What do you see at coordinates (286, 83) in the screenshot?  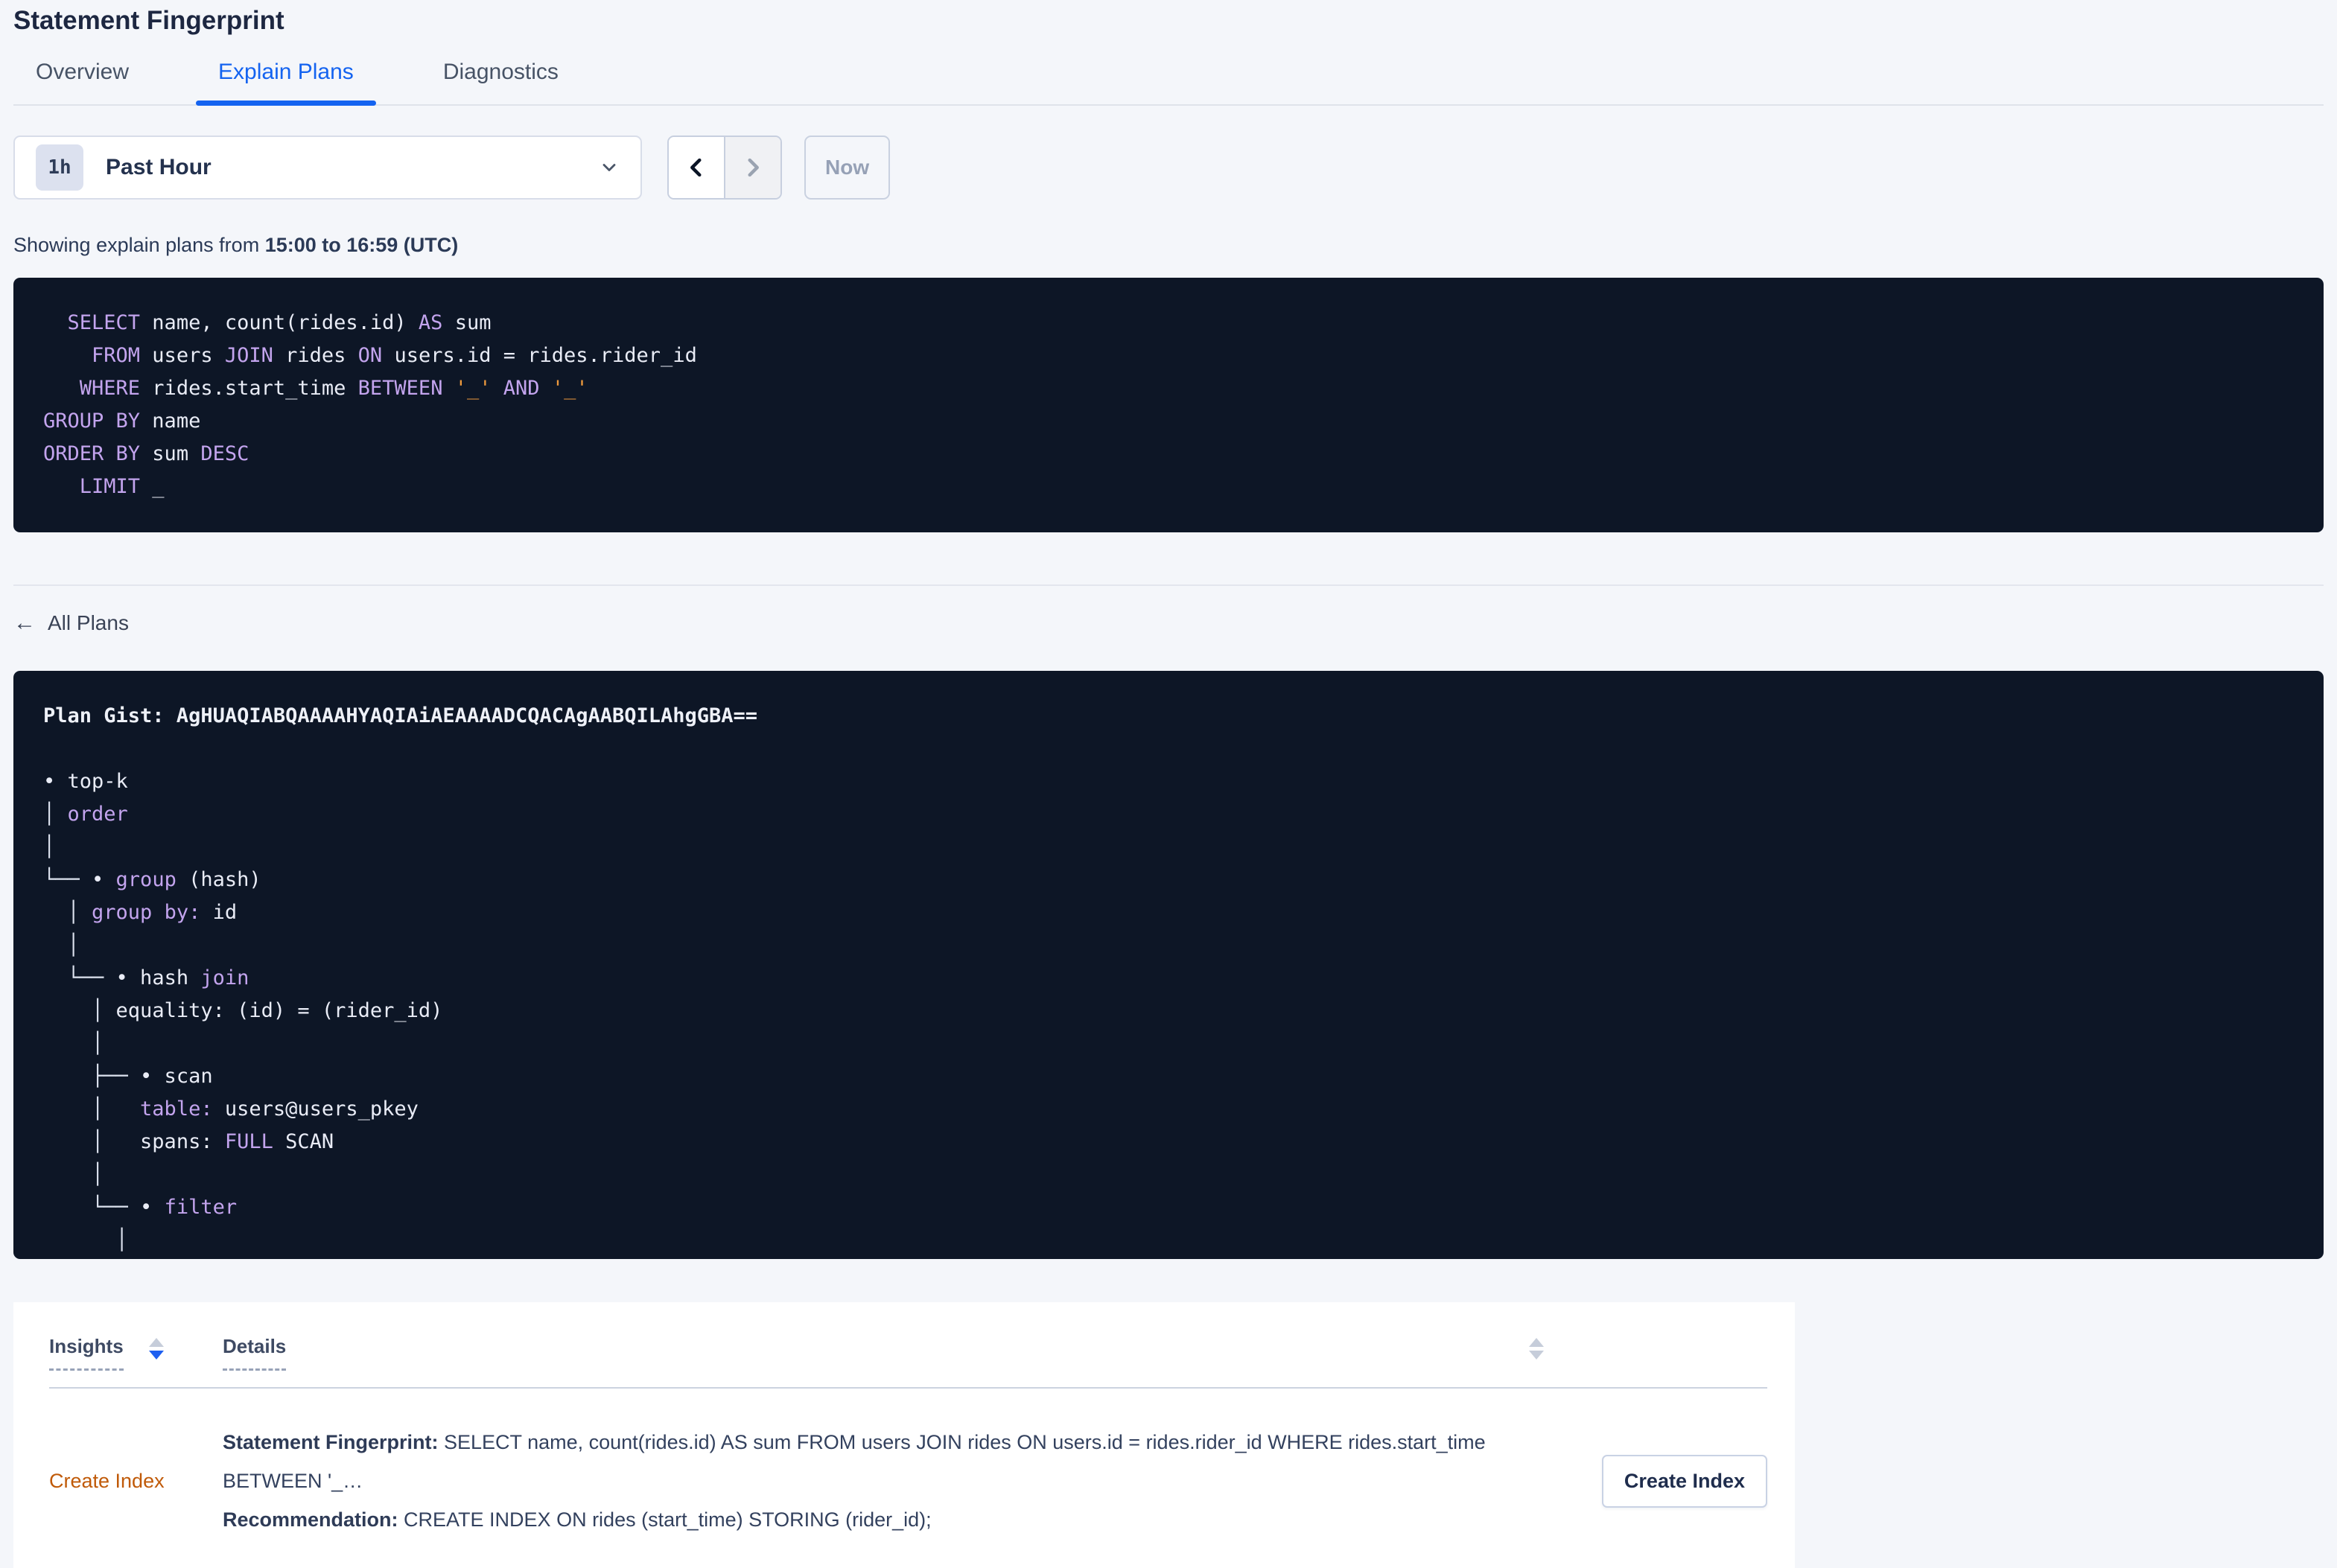 I see `tab-explain-plans: Explain Plans` at bounding box center [286, 83].